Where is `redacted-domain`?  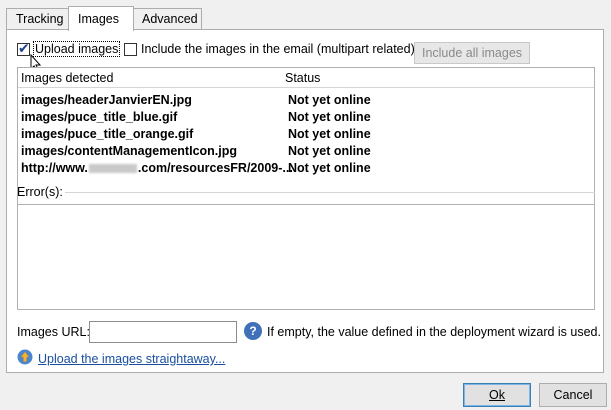 redacted-domain is located at coordinates (112, 169).